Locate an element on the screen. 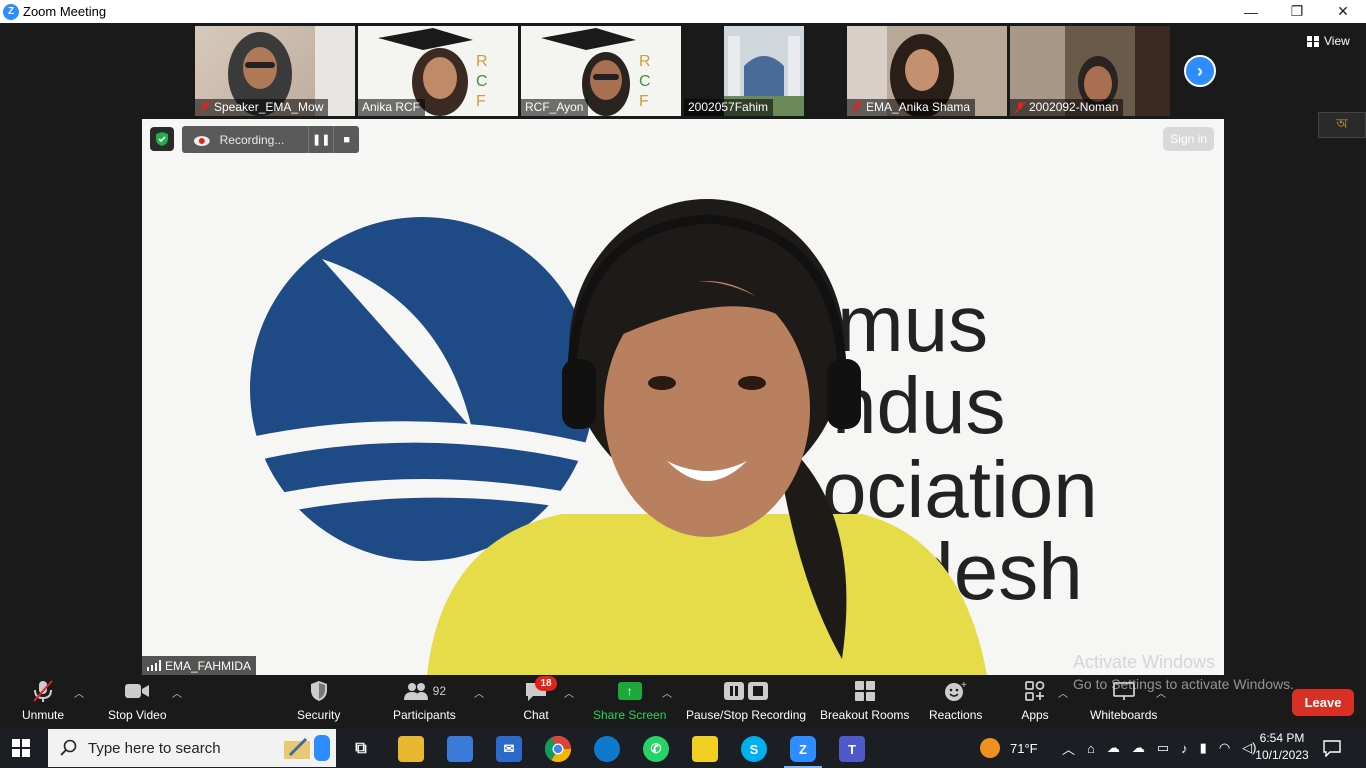  window-controls: — ❐ ✕ is located at coordinates (1297, 11).